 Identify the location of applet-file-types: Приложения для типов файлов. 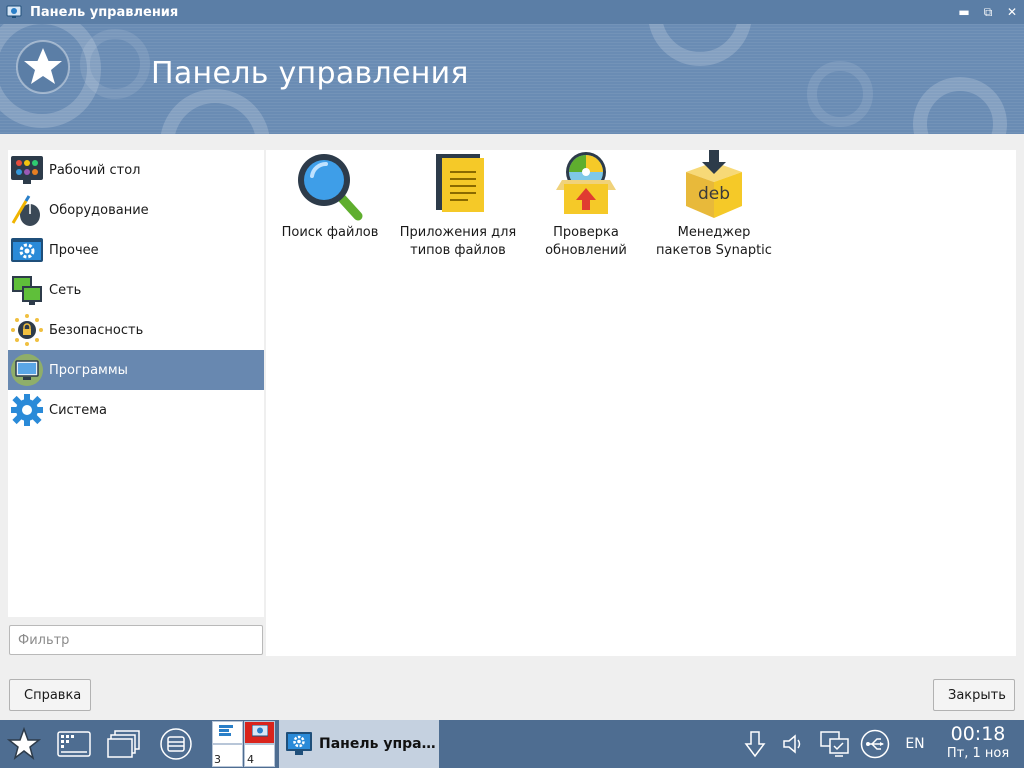
(458, 205).